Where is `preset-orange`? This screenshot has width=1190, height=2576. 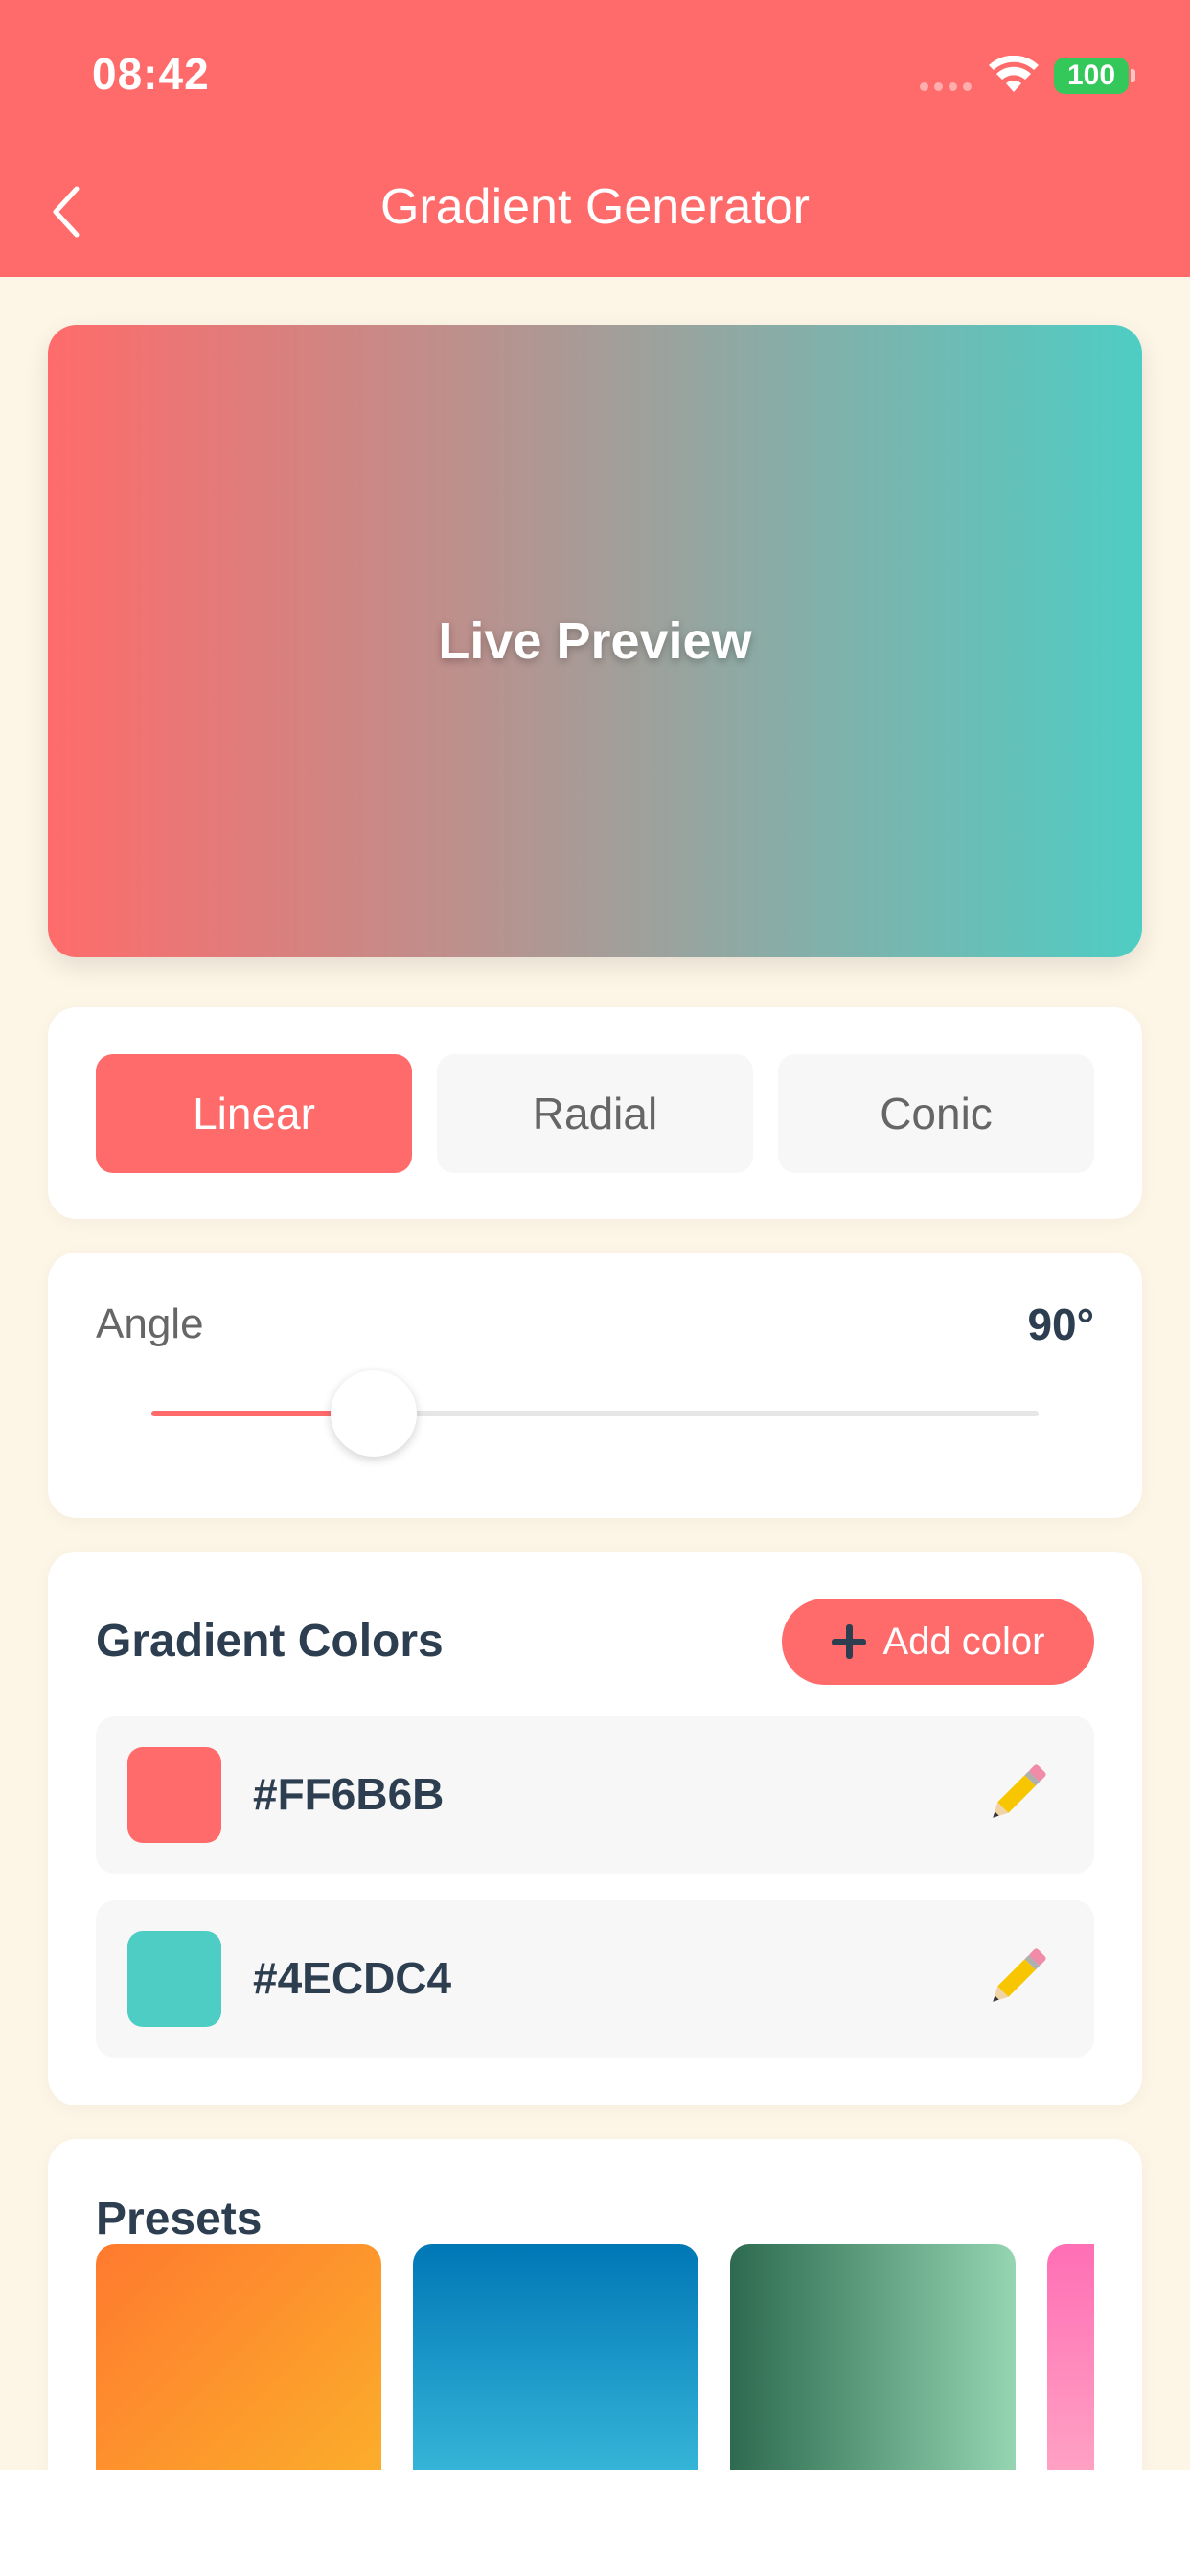 preset-orange is located at coordinates (238, 2357).